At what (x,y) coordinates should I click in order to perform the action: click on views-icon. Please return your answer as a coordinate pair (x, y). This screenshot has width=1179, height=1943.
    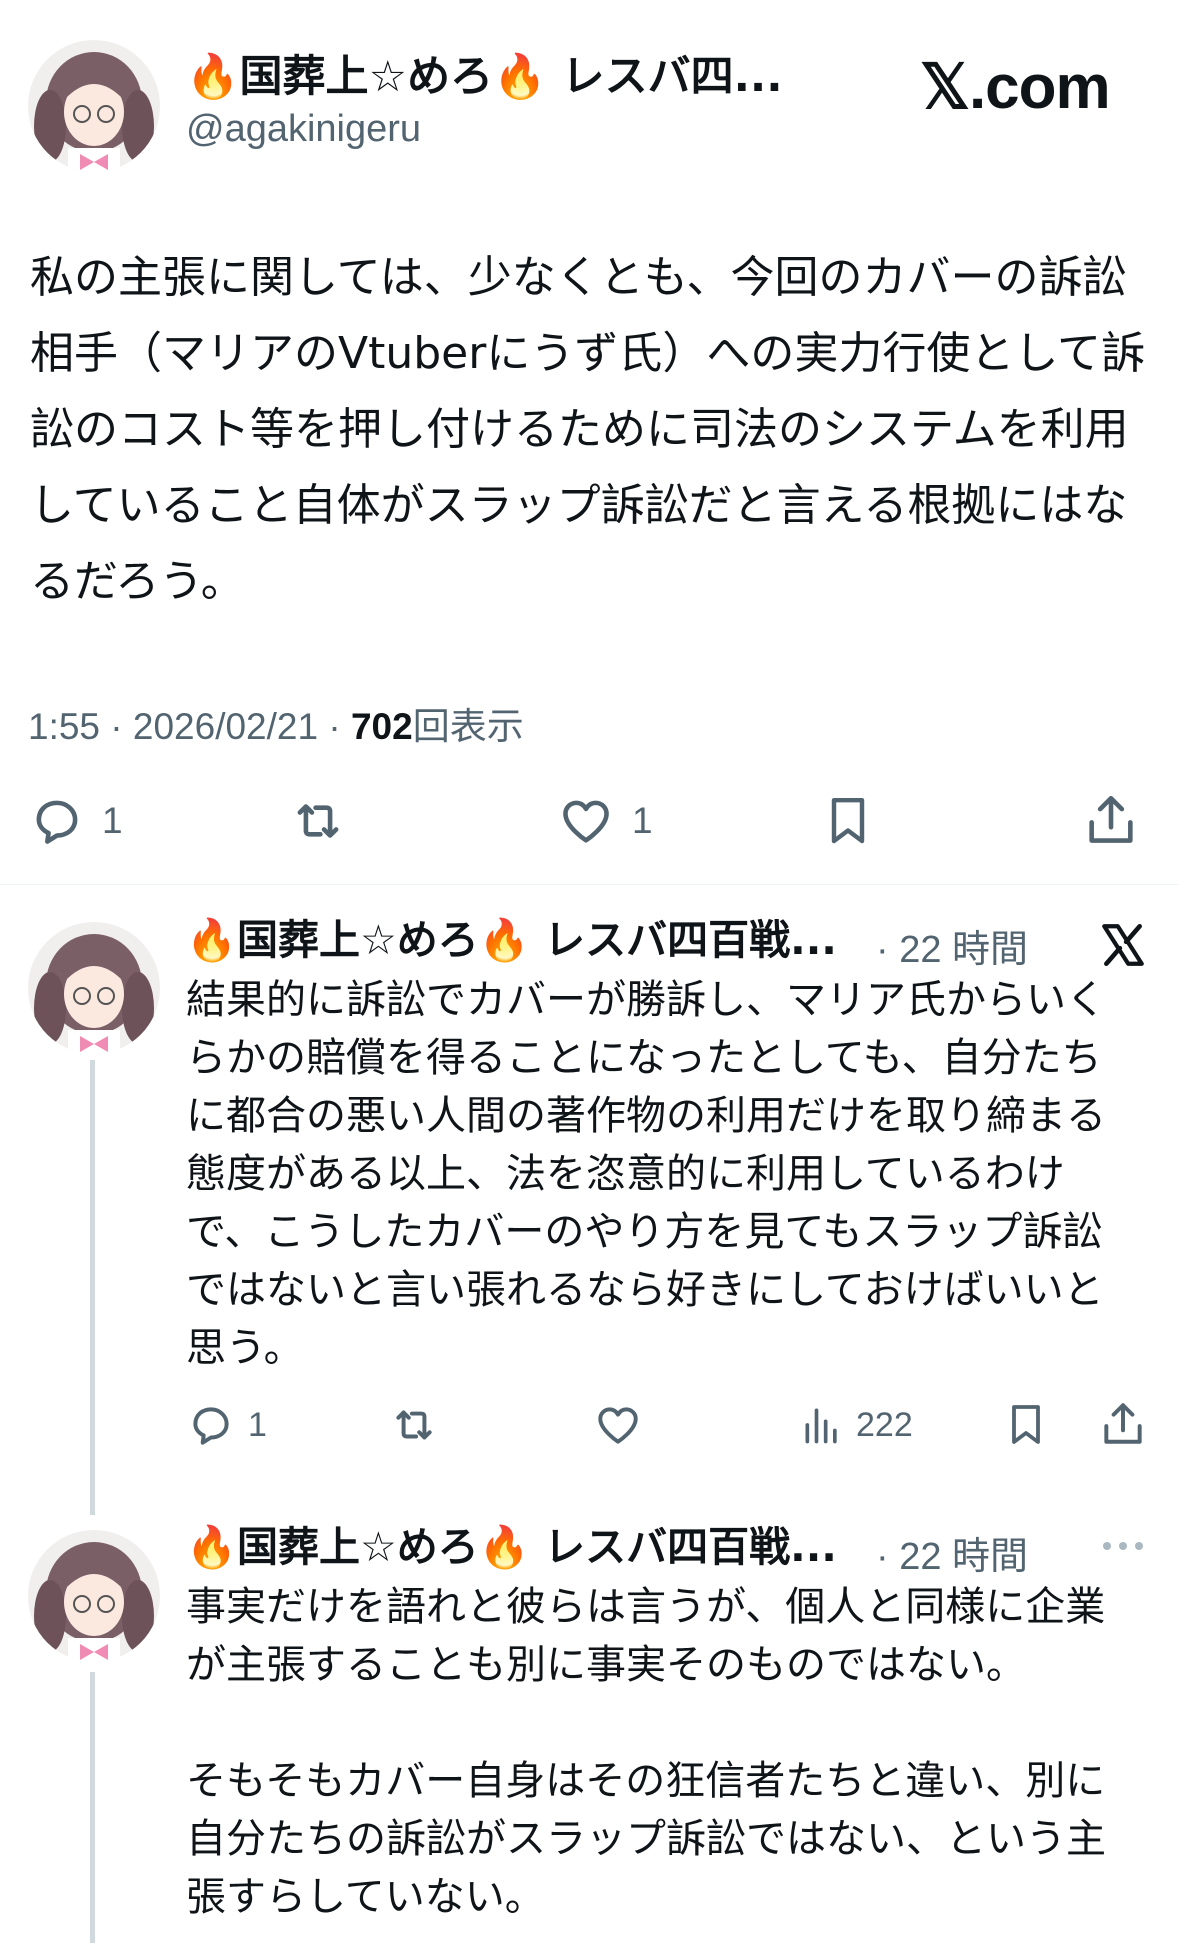
    Looking at the image, I should click on (821, 1426).